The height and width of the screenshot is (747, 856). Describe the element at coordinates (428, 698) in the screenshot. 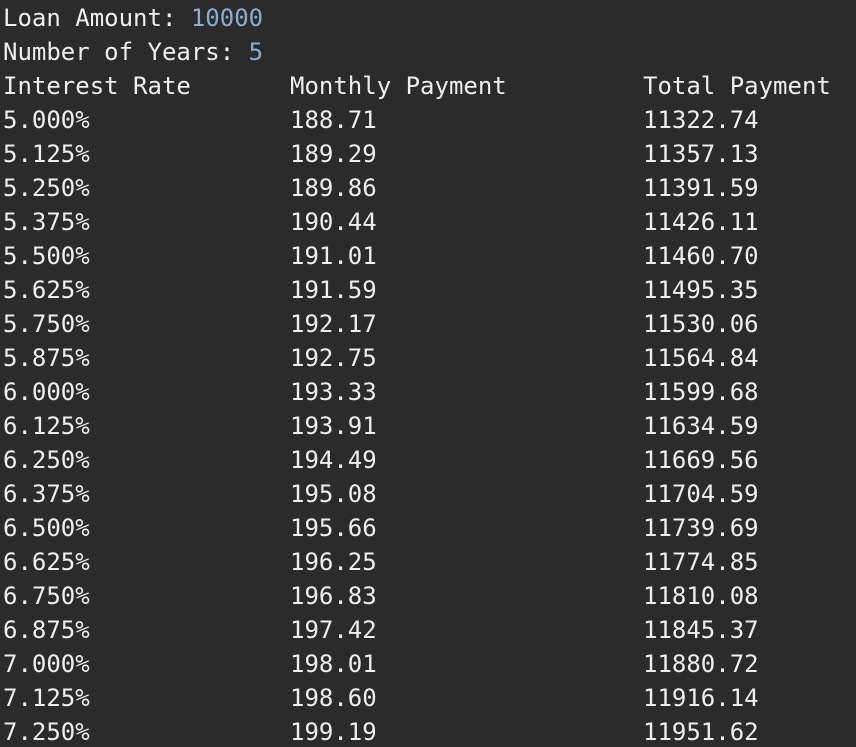

I see `table-row: 7.125% 198.60 11916.14` at that location.